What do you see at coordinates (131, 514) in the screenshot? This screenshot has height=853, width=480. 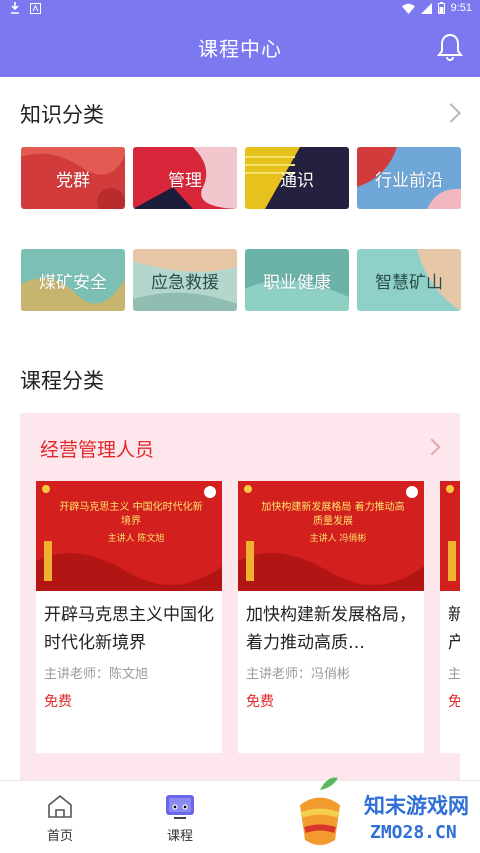 I see `banner-title: 开辟马克思主义 中国化时代化新境界` at bounding box center [131, 514].